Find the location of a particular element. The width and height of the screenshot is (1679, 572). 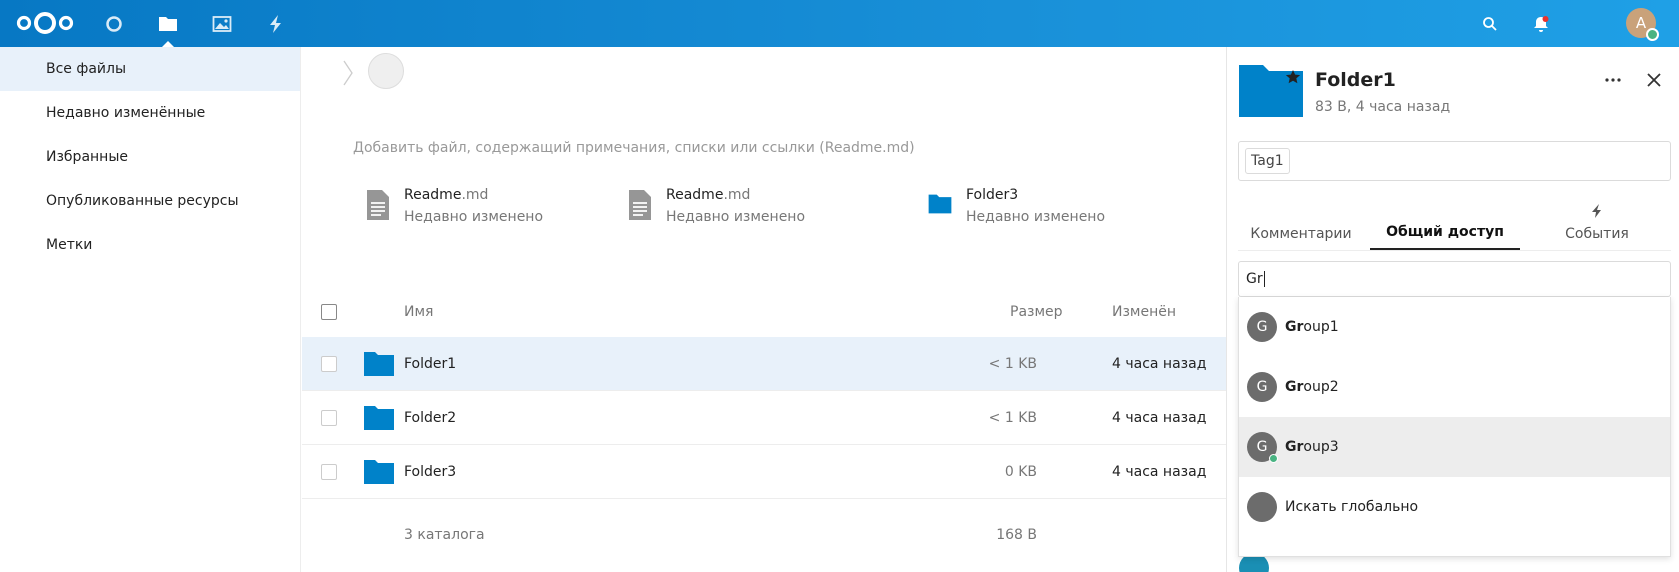

nav-activity is located at coordinates (276, 23).